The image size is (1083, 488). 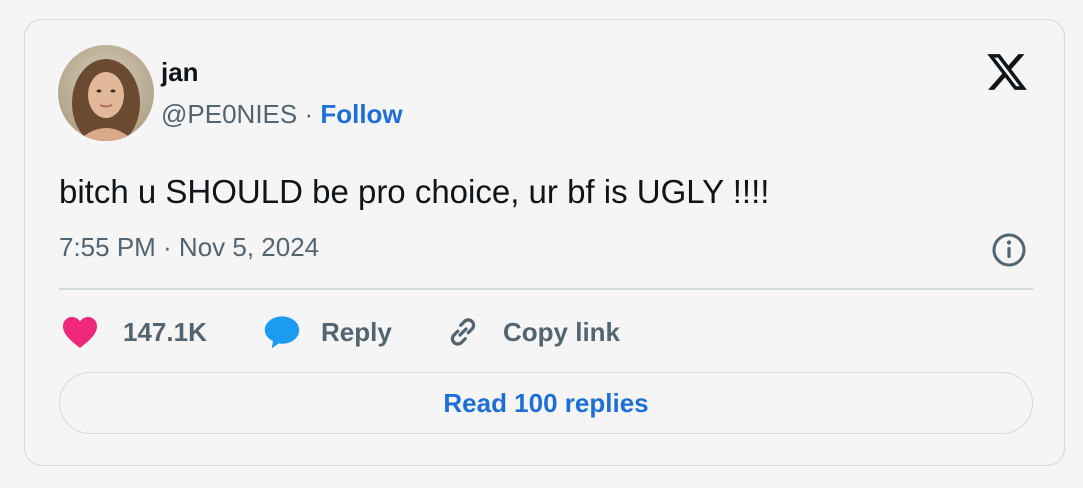 What do you see at coordinates (165, 331) in the screenshot?
I see `like-count: 147.1K` at bounding box center [165, 331].